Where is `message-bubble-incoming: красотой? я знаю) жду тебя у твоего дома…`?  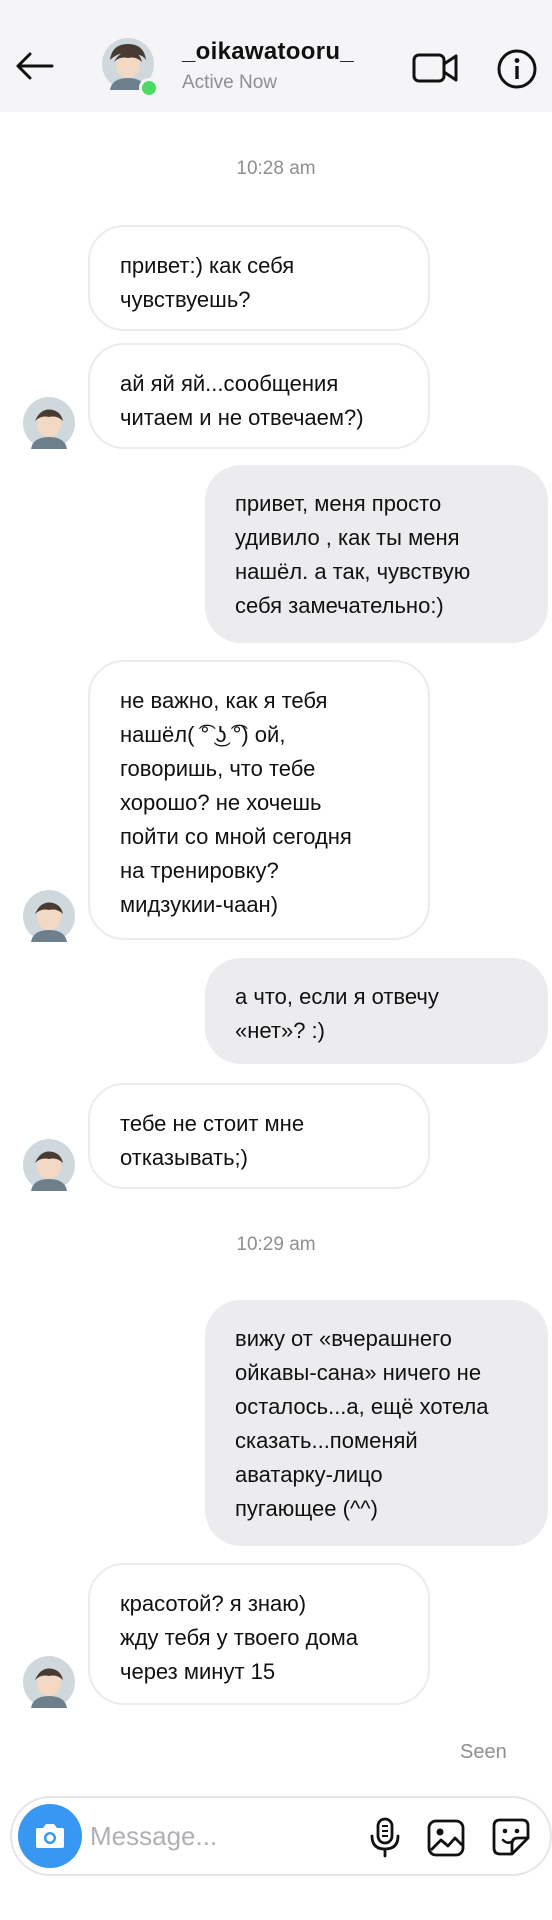
message-bubble-incoming: красотой? я знаю) жду тебя у твоего дома… is located at coordinates (259, 1634).